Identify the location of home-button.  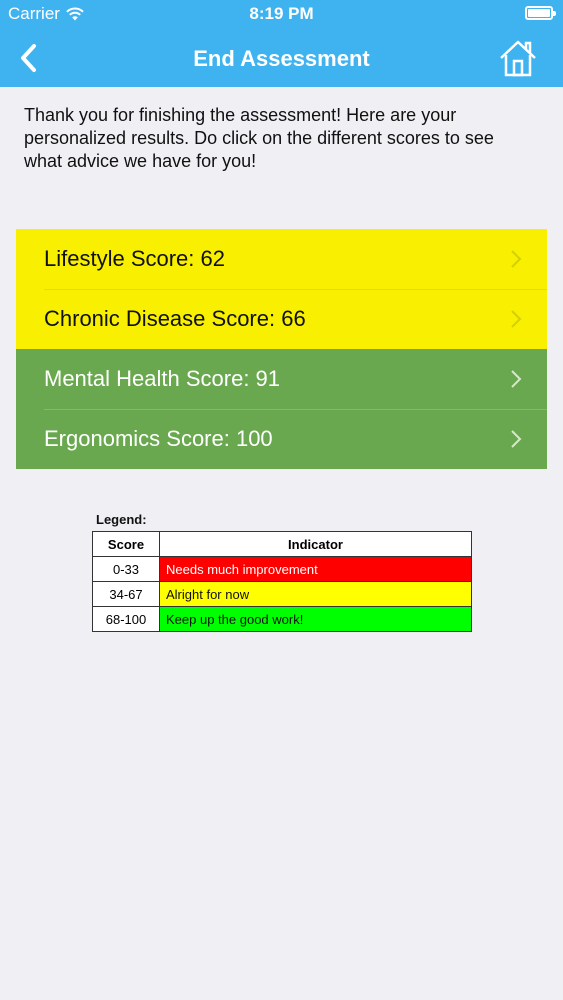
(518, 58).